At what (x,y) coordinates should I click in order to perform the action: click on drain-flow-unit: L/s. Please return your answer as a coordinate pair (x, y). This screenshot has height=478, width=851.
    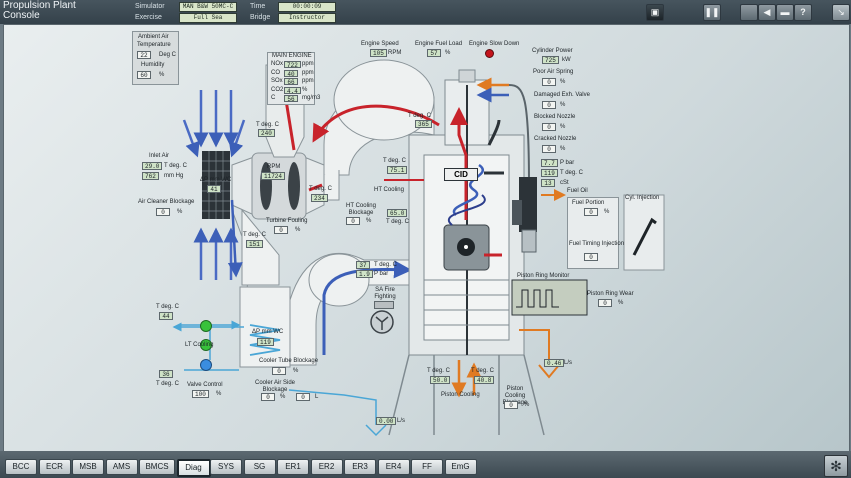
    Looking at the image, I should click on (401, 421).